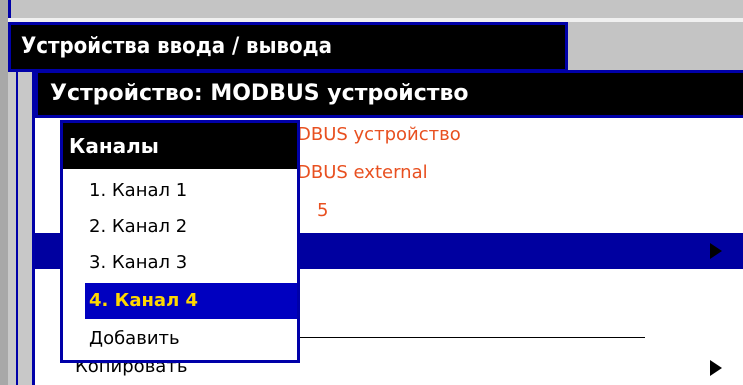 This screenshot has width=743, height=385. I want to click on device-name-value: DBUS устройство, so click(379, 135).